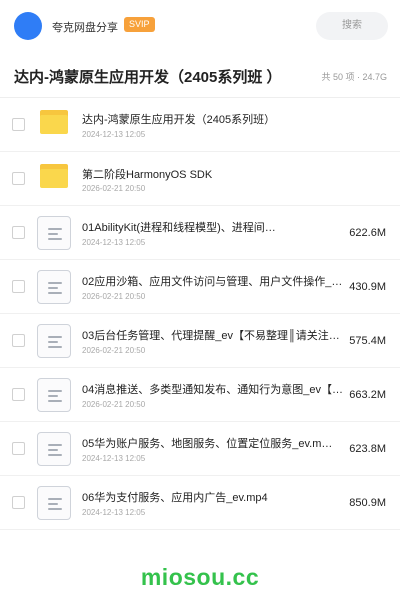 The image size is (400, 600). What do you see at coordinates (367, 287) in the screenshot?
I see `item-size: 430.9M` at bounding box center [367, 287].